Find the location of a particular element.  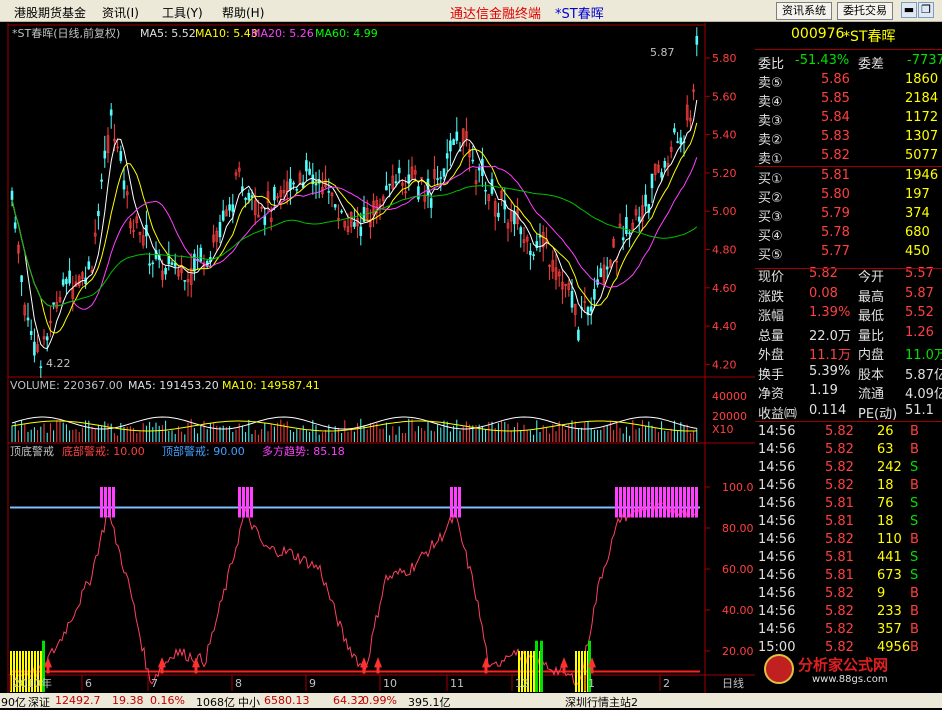

stat-row: 换手 5.39% 股本 5.87亿 is located at coordinates (850, 373).